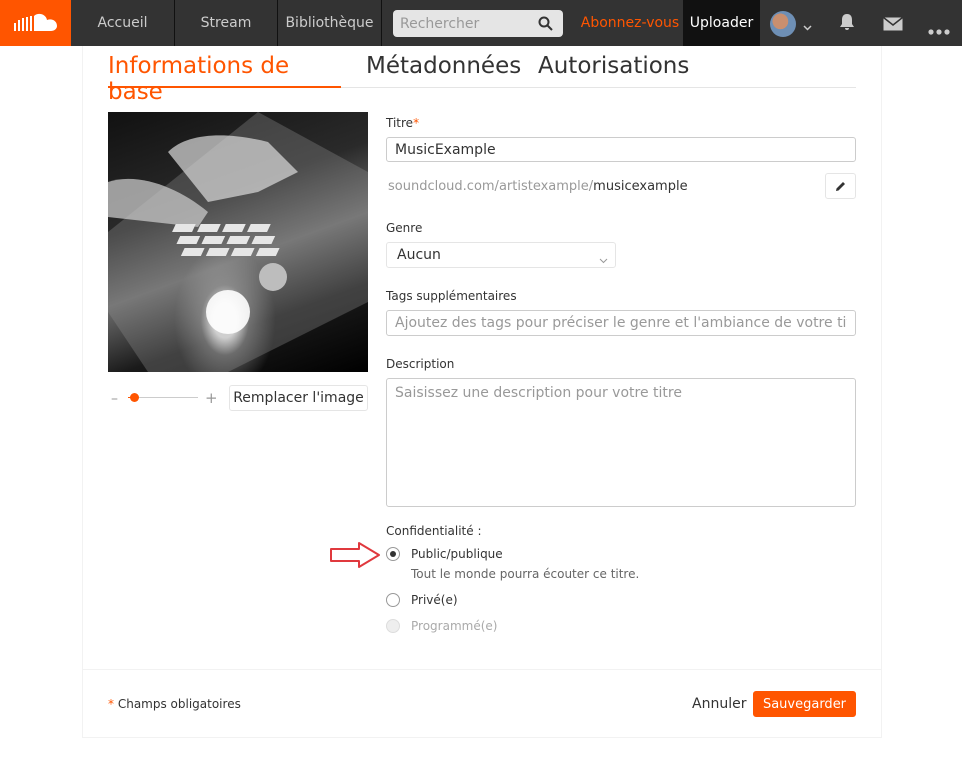 The height and width of the screenshot is (770, 962). Describe the element at coordinates (501, 255) in the screenshot. I see `genre-select: Aucun` at that location.